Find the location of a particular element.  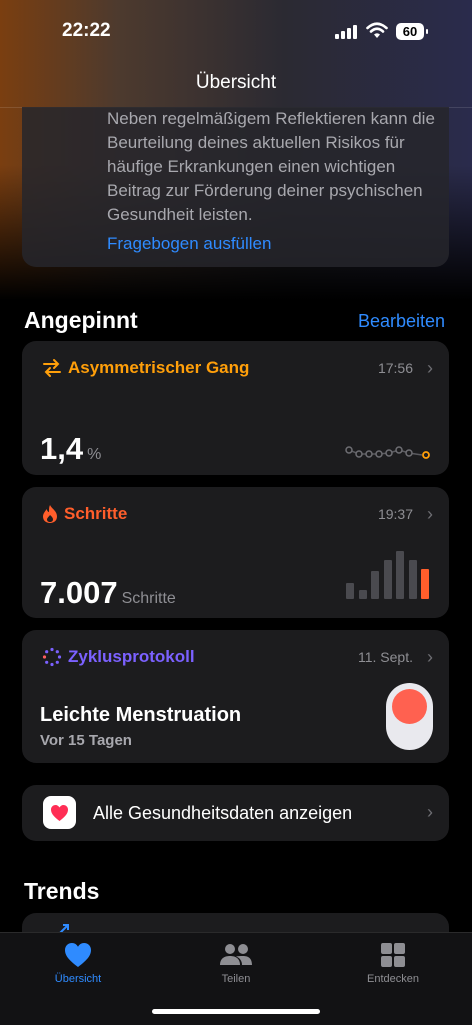

all-health-data-label: Alle Gesundheitsdaten anzeigen is located at coordinates (223, 813).